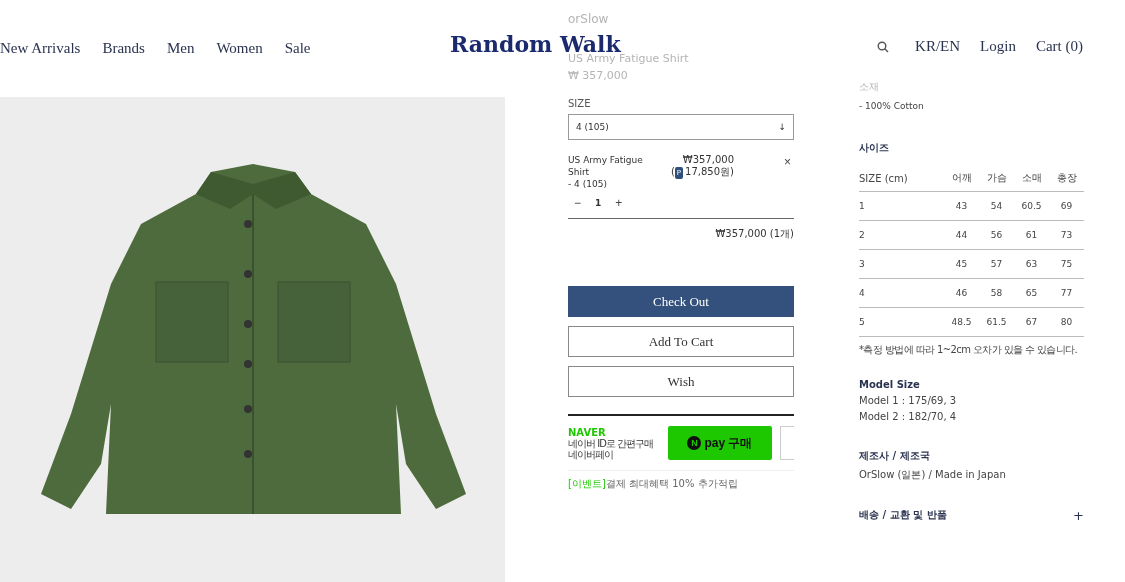 This screenshot has width=1125, height=582. Describe the element at coordinates (681, 341) in the screenshot. I see `action-button: Add To Cart` at that location.